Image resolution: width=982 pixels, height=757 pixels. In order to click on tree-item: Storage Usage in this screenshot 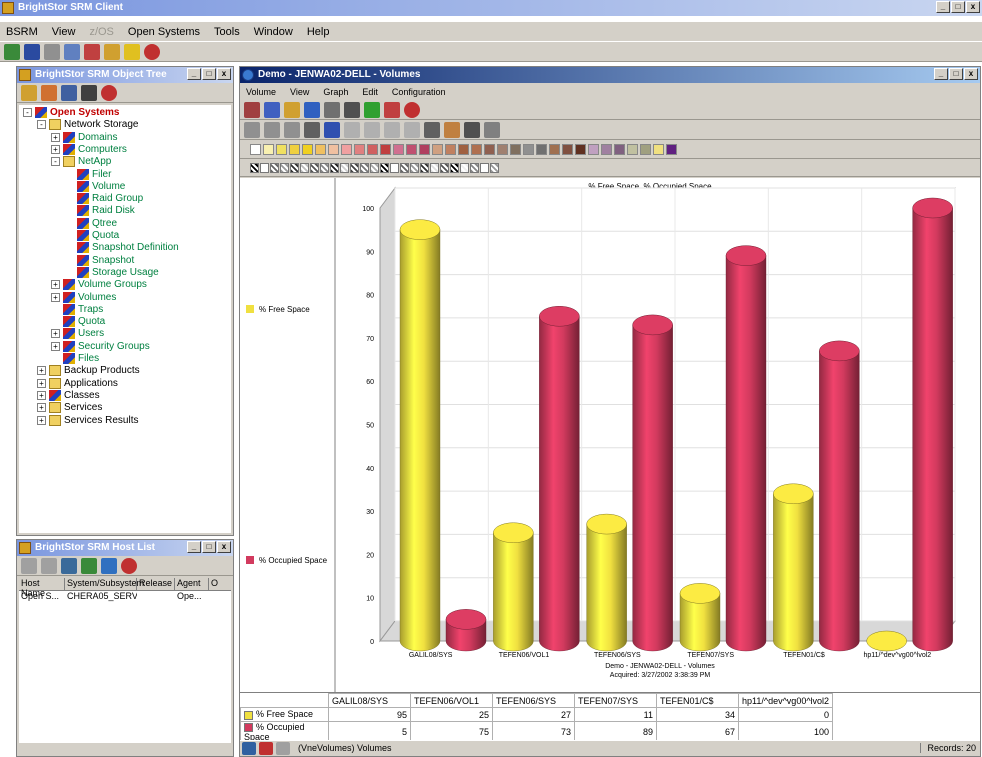, I will do `click(112, 272)`.